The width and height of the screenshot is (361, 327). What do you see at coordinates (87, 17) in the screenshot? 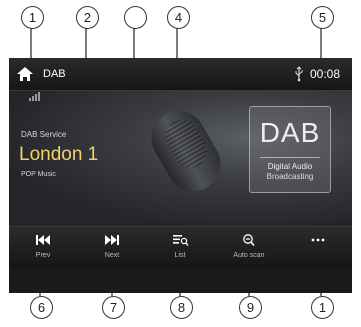
I see `callout-2: 2` at bounding box center [87, 17].